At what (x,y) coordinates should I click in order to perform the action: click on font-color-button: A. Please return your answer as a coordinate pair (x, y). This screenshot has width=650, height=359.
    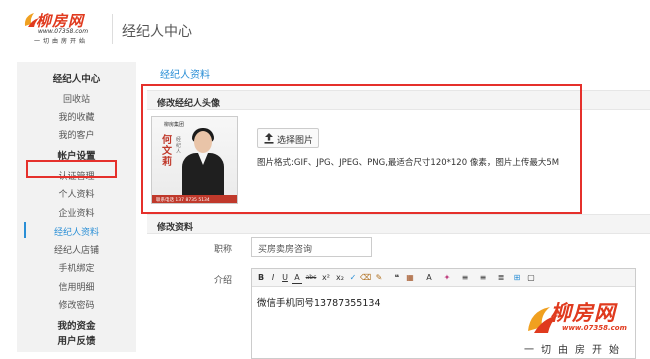
    Looking at the image, I should click on (297, 278).